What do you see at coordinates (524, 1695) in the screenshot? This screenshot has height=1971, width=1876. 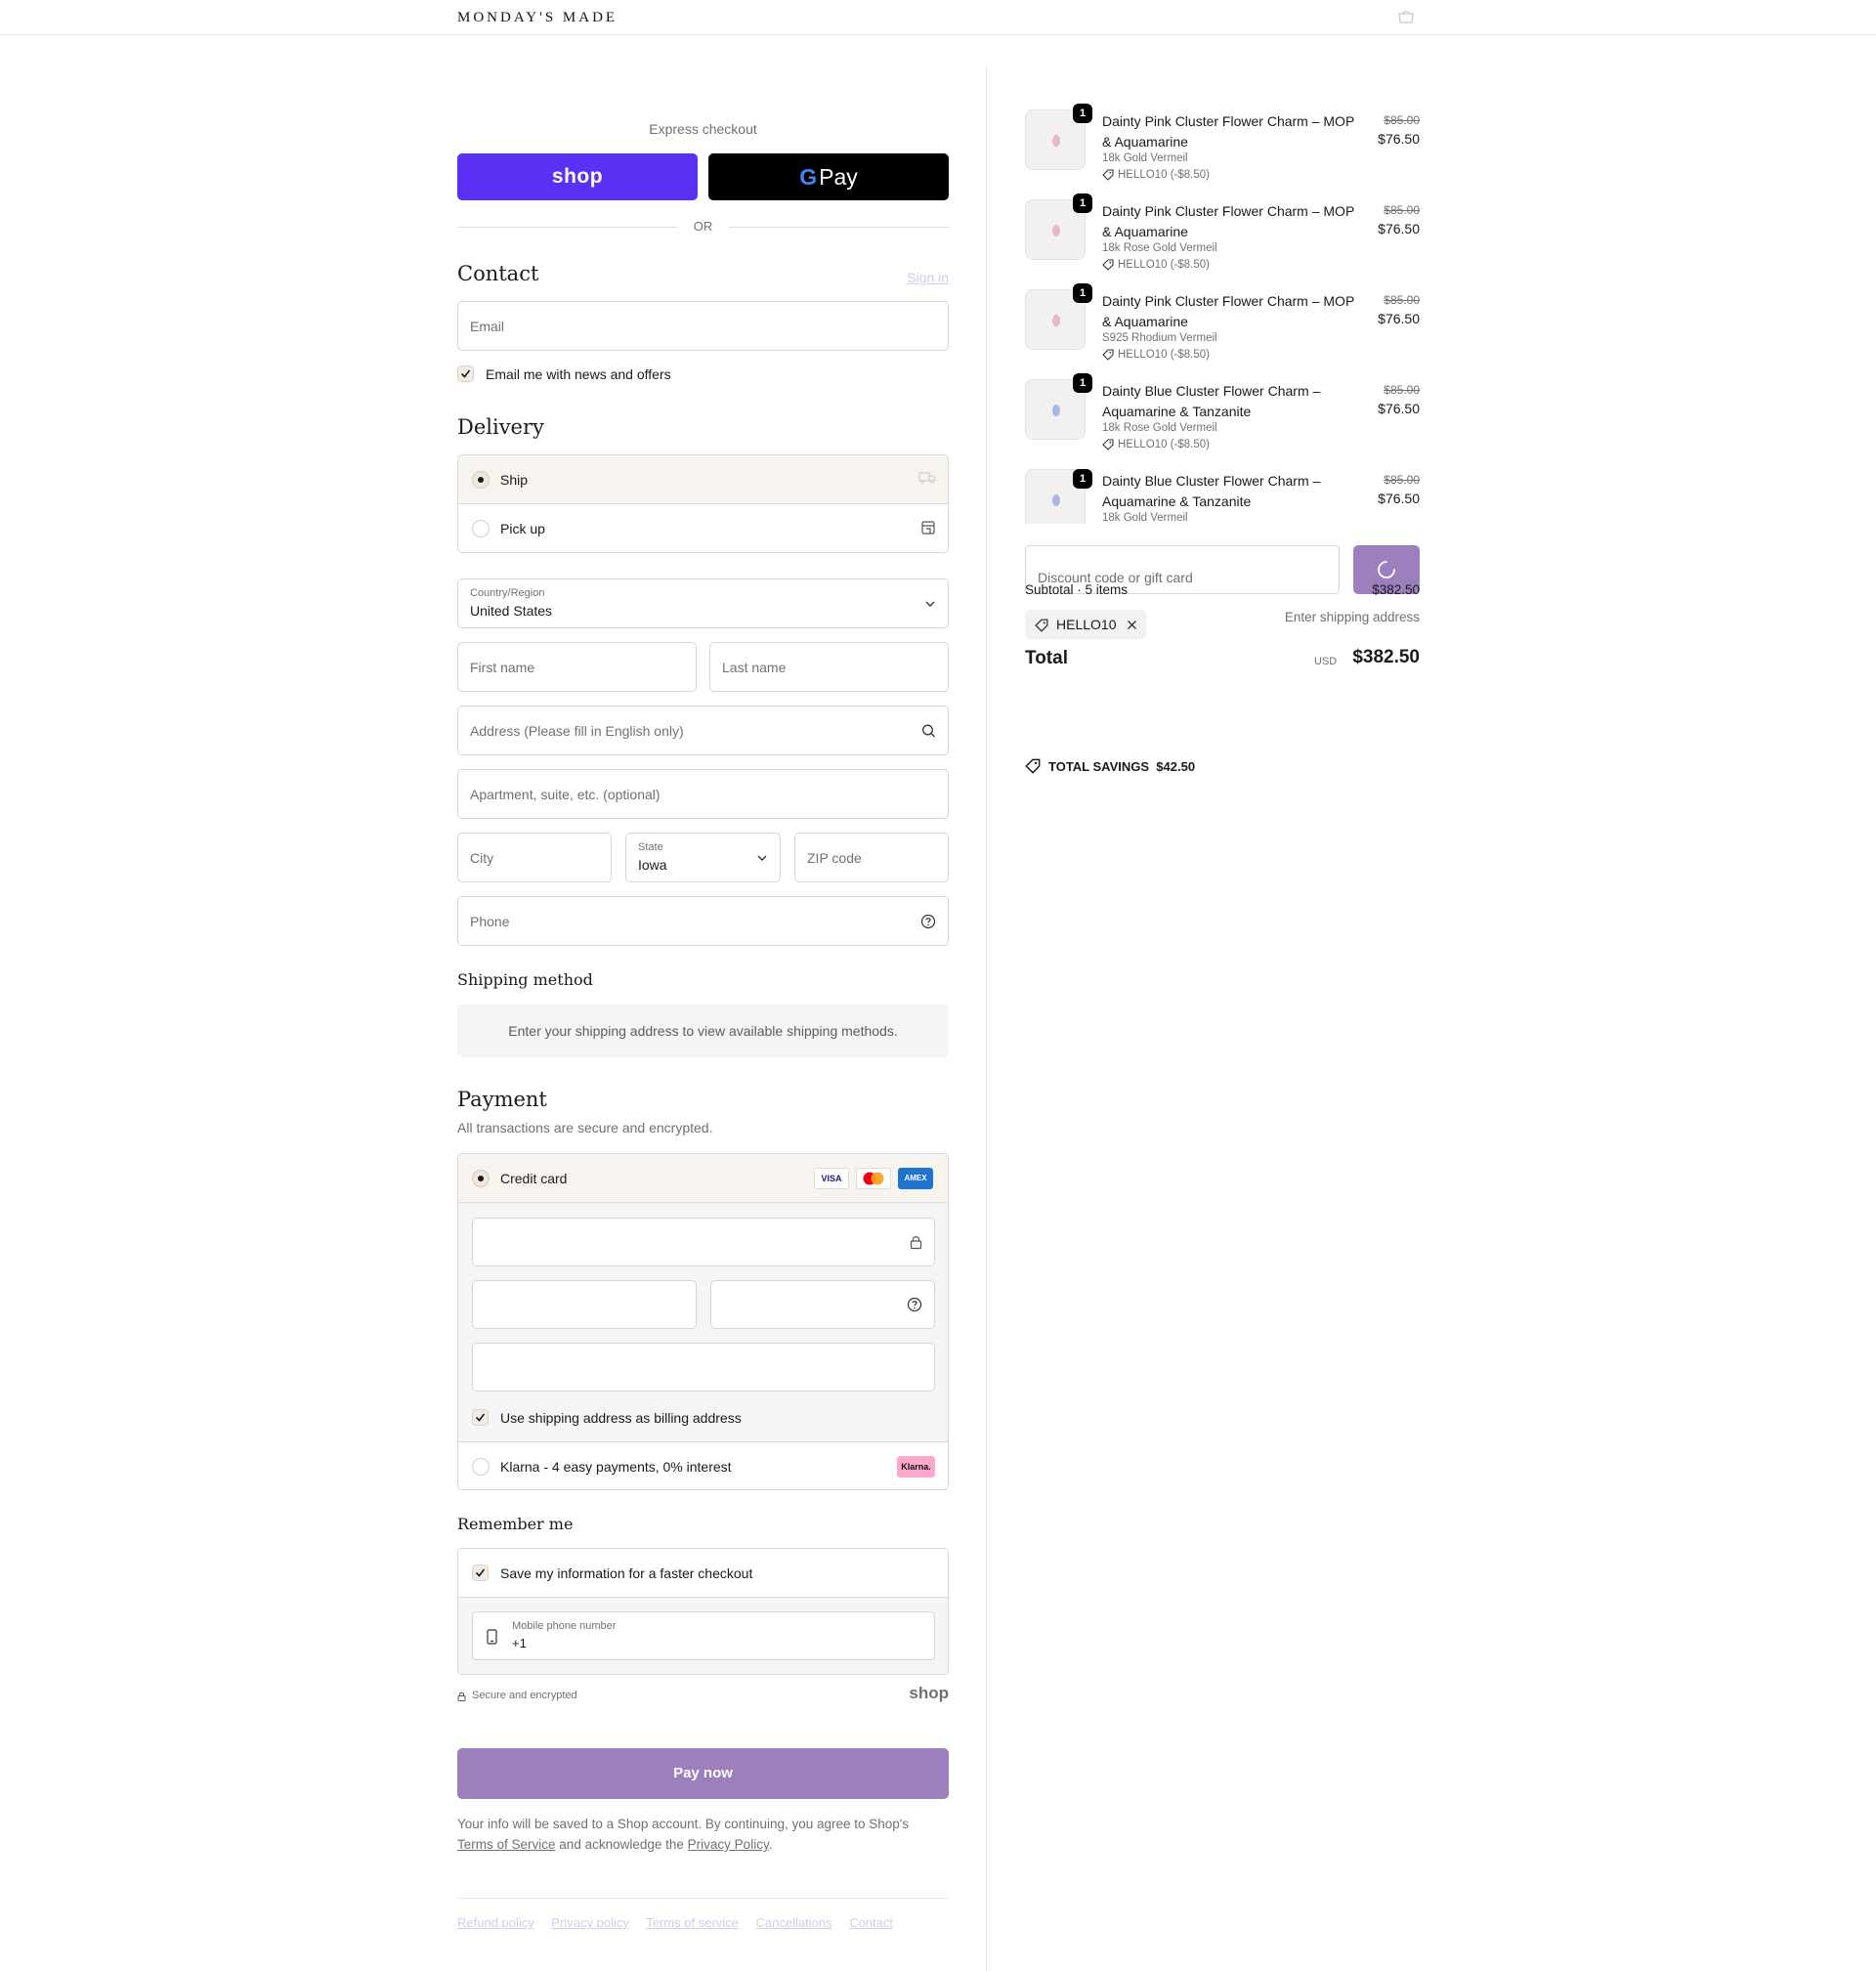 I see `secure-label: Secure and encrypted` at bounding box center [524, 1695].